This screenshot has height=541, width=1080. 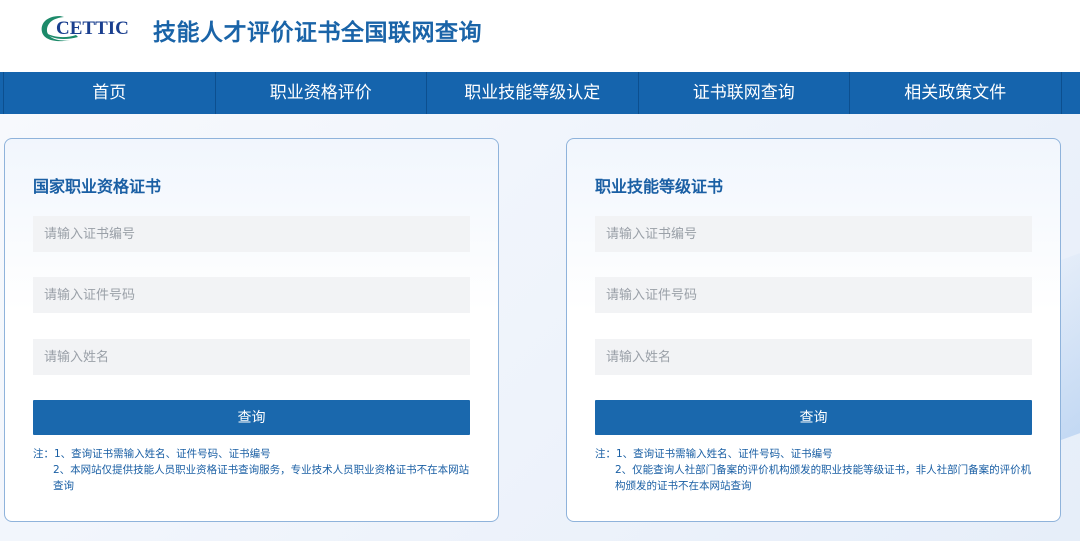 What do you see at coordinates (659, 186) in the screenshot?
I see `card-title: 职业技能等级证书` at bounding box center [659, 186].